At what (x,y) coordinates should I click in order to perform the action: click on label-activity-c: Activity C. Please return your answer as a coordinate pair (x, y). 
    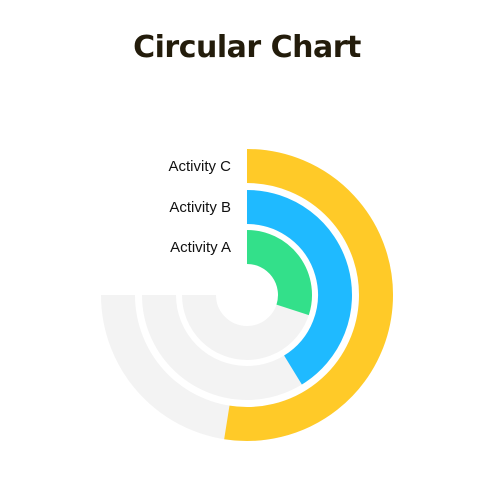
    Looking at the image, I should click on (199, 166).